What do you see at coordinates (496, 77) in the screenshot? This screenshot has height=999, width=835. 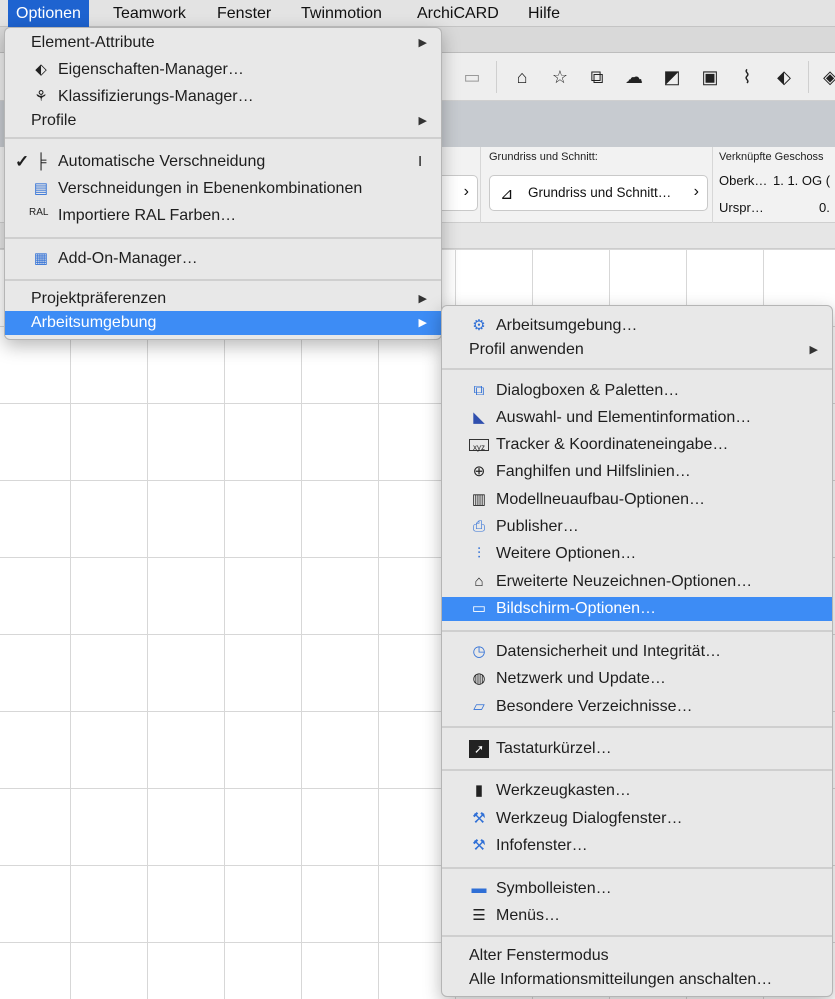 I see `toolbar-divider` at bounding box center [496, 77].